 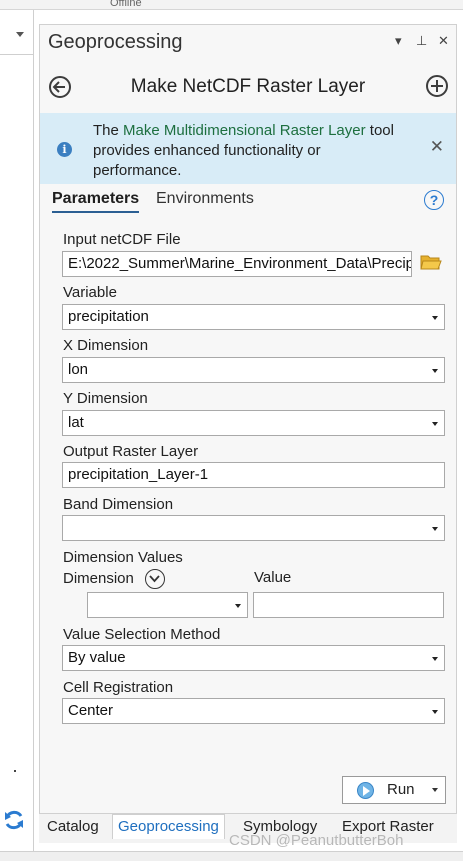 What do you see at coordinates (105, 398) in the screenshot?
I see `y-dimension-label: Y Dimension` at bounding box center [105, 398].